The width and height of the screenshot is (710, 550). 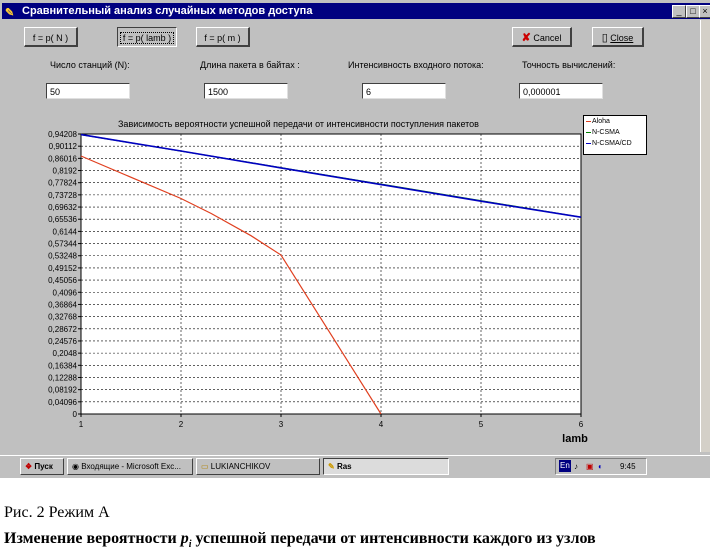 What do you see at coordinates (62, 219) in the screenshot?
I see `y-tick-label: 0,65536` at bounding box center [62, 219].